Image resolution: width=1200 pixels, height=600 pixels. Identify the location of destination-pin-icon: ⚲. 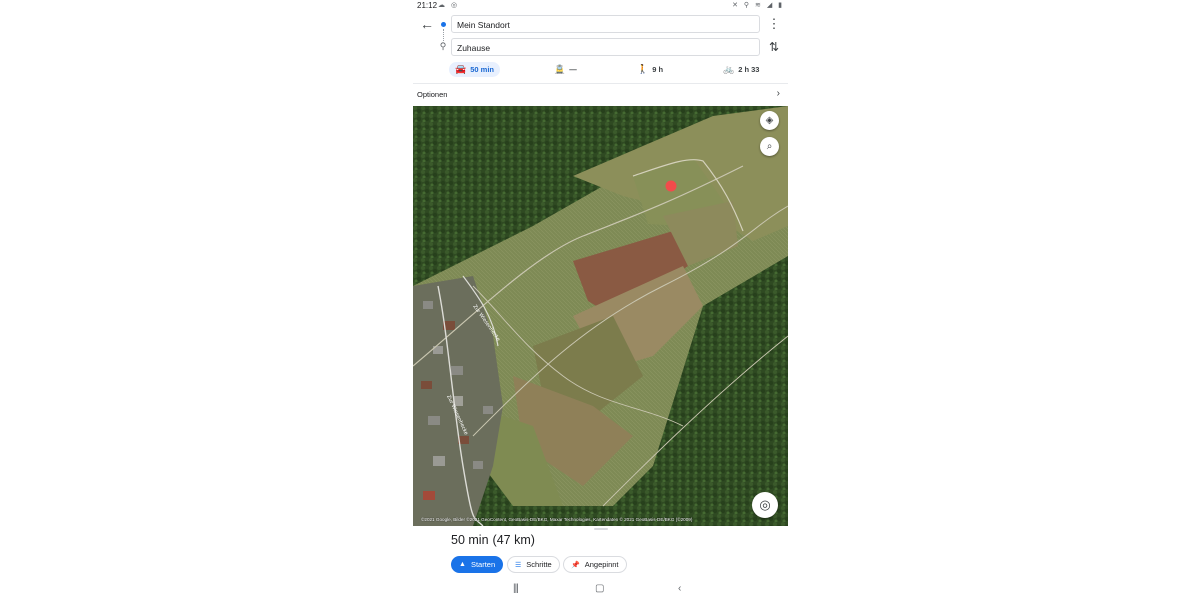
(443, 46).